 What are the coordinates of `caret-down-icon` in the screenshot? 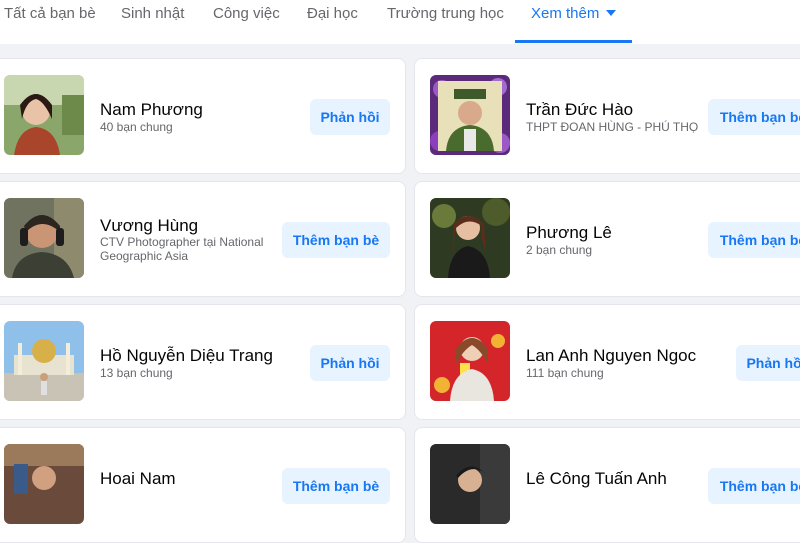 It's located at (611, 13).